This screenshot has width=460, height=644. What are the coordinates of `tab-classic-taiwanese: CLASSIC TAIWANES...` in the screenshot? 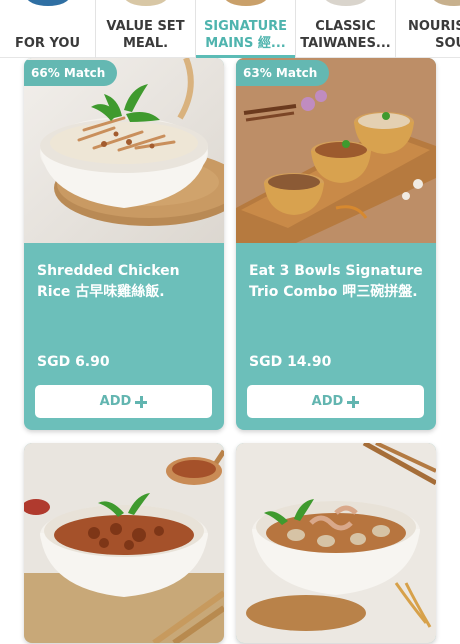 It's located at (346, 29).